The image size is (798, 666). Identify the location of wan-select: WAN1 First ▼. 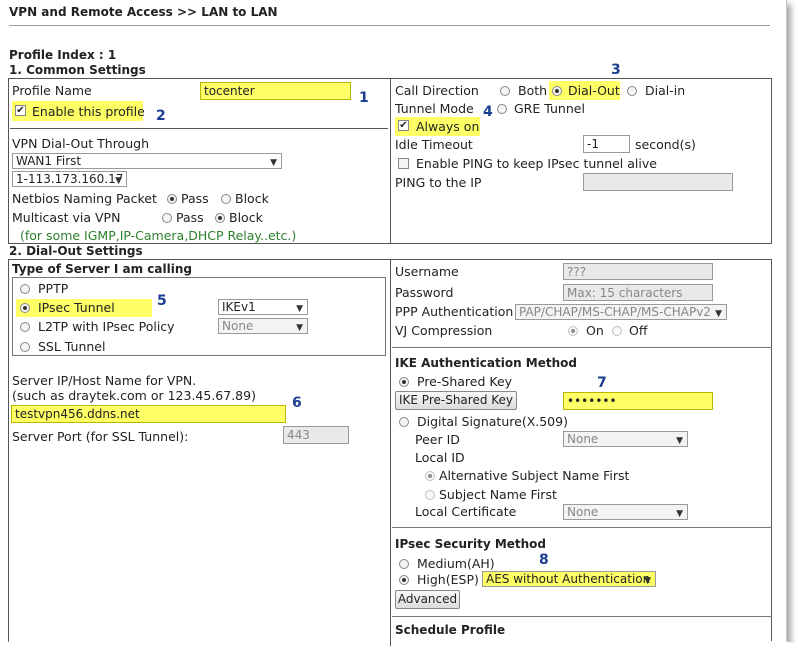
(147, 161).